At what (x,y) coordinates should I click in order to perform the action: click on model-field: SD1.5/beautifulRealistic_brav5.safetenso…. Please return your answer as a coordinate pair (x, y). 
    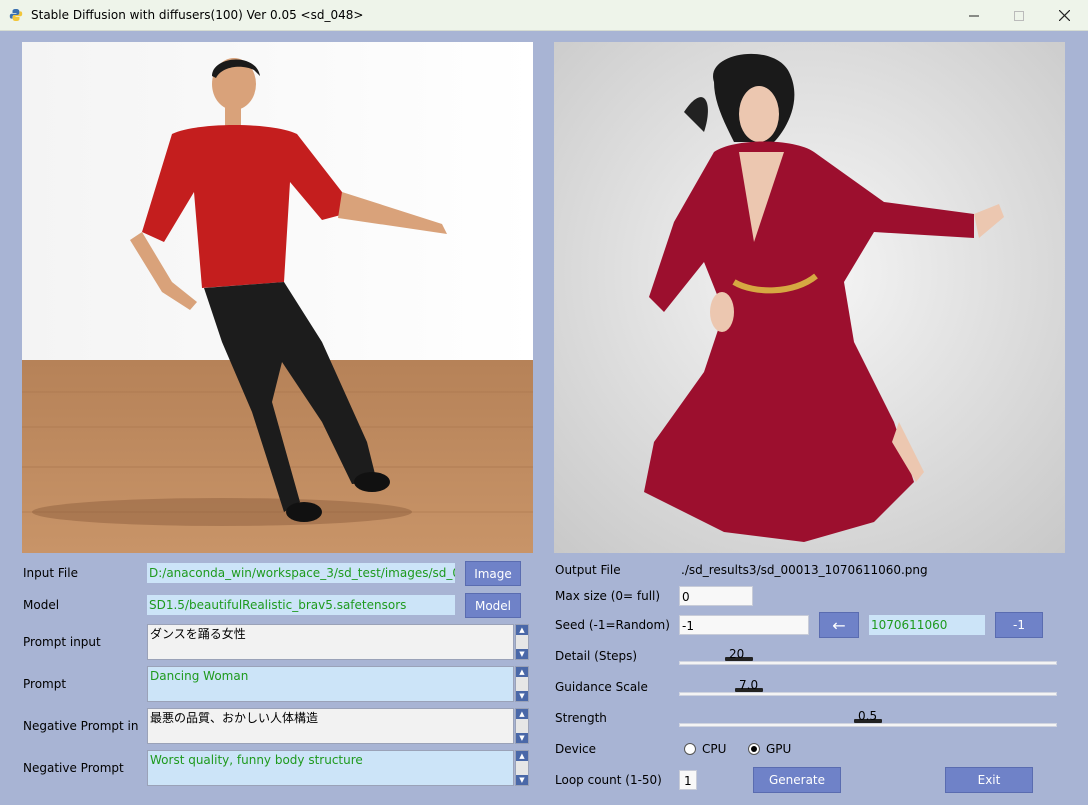
    Looking at the image, I should click on (301, 605).